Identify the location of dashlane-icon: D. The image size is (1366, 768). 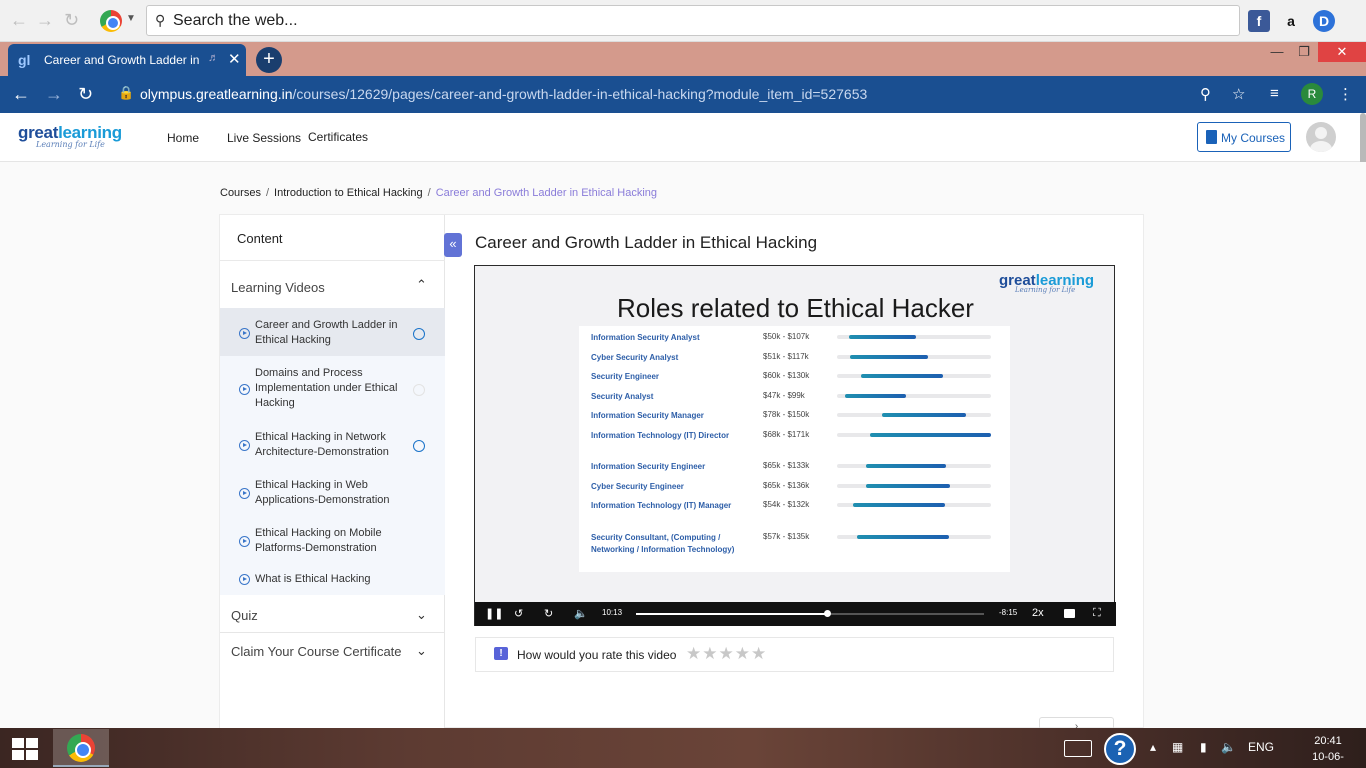
(1324, 21).